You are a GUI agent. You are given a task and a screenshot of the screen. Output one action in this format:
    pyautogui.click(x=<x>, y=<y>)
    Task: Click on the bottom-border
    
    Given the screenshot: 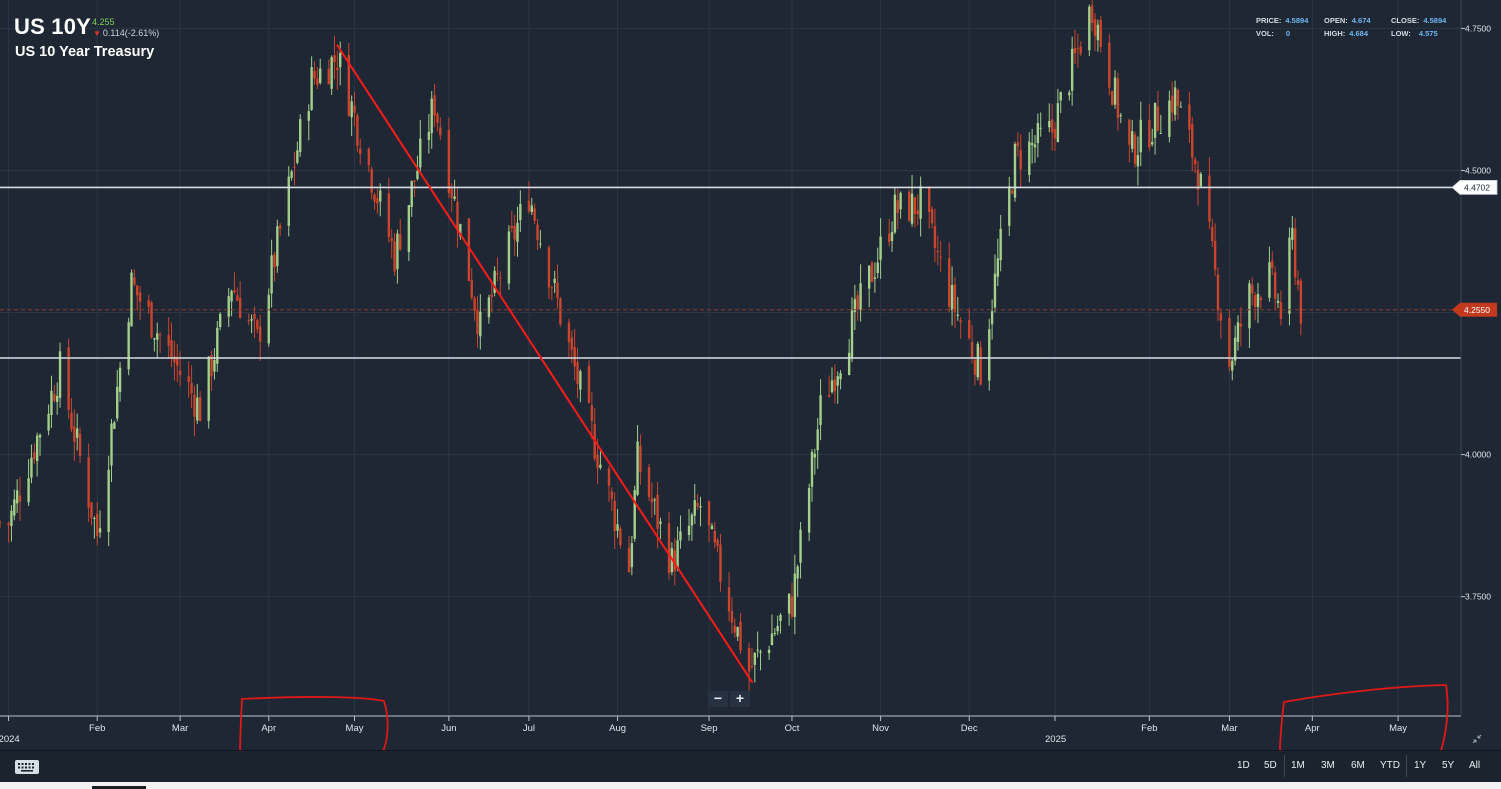 What is the action you would take?
    pyautogui.click(x=750, y=785)
    